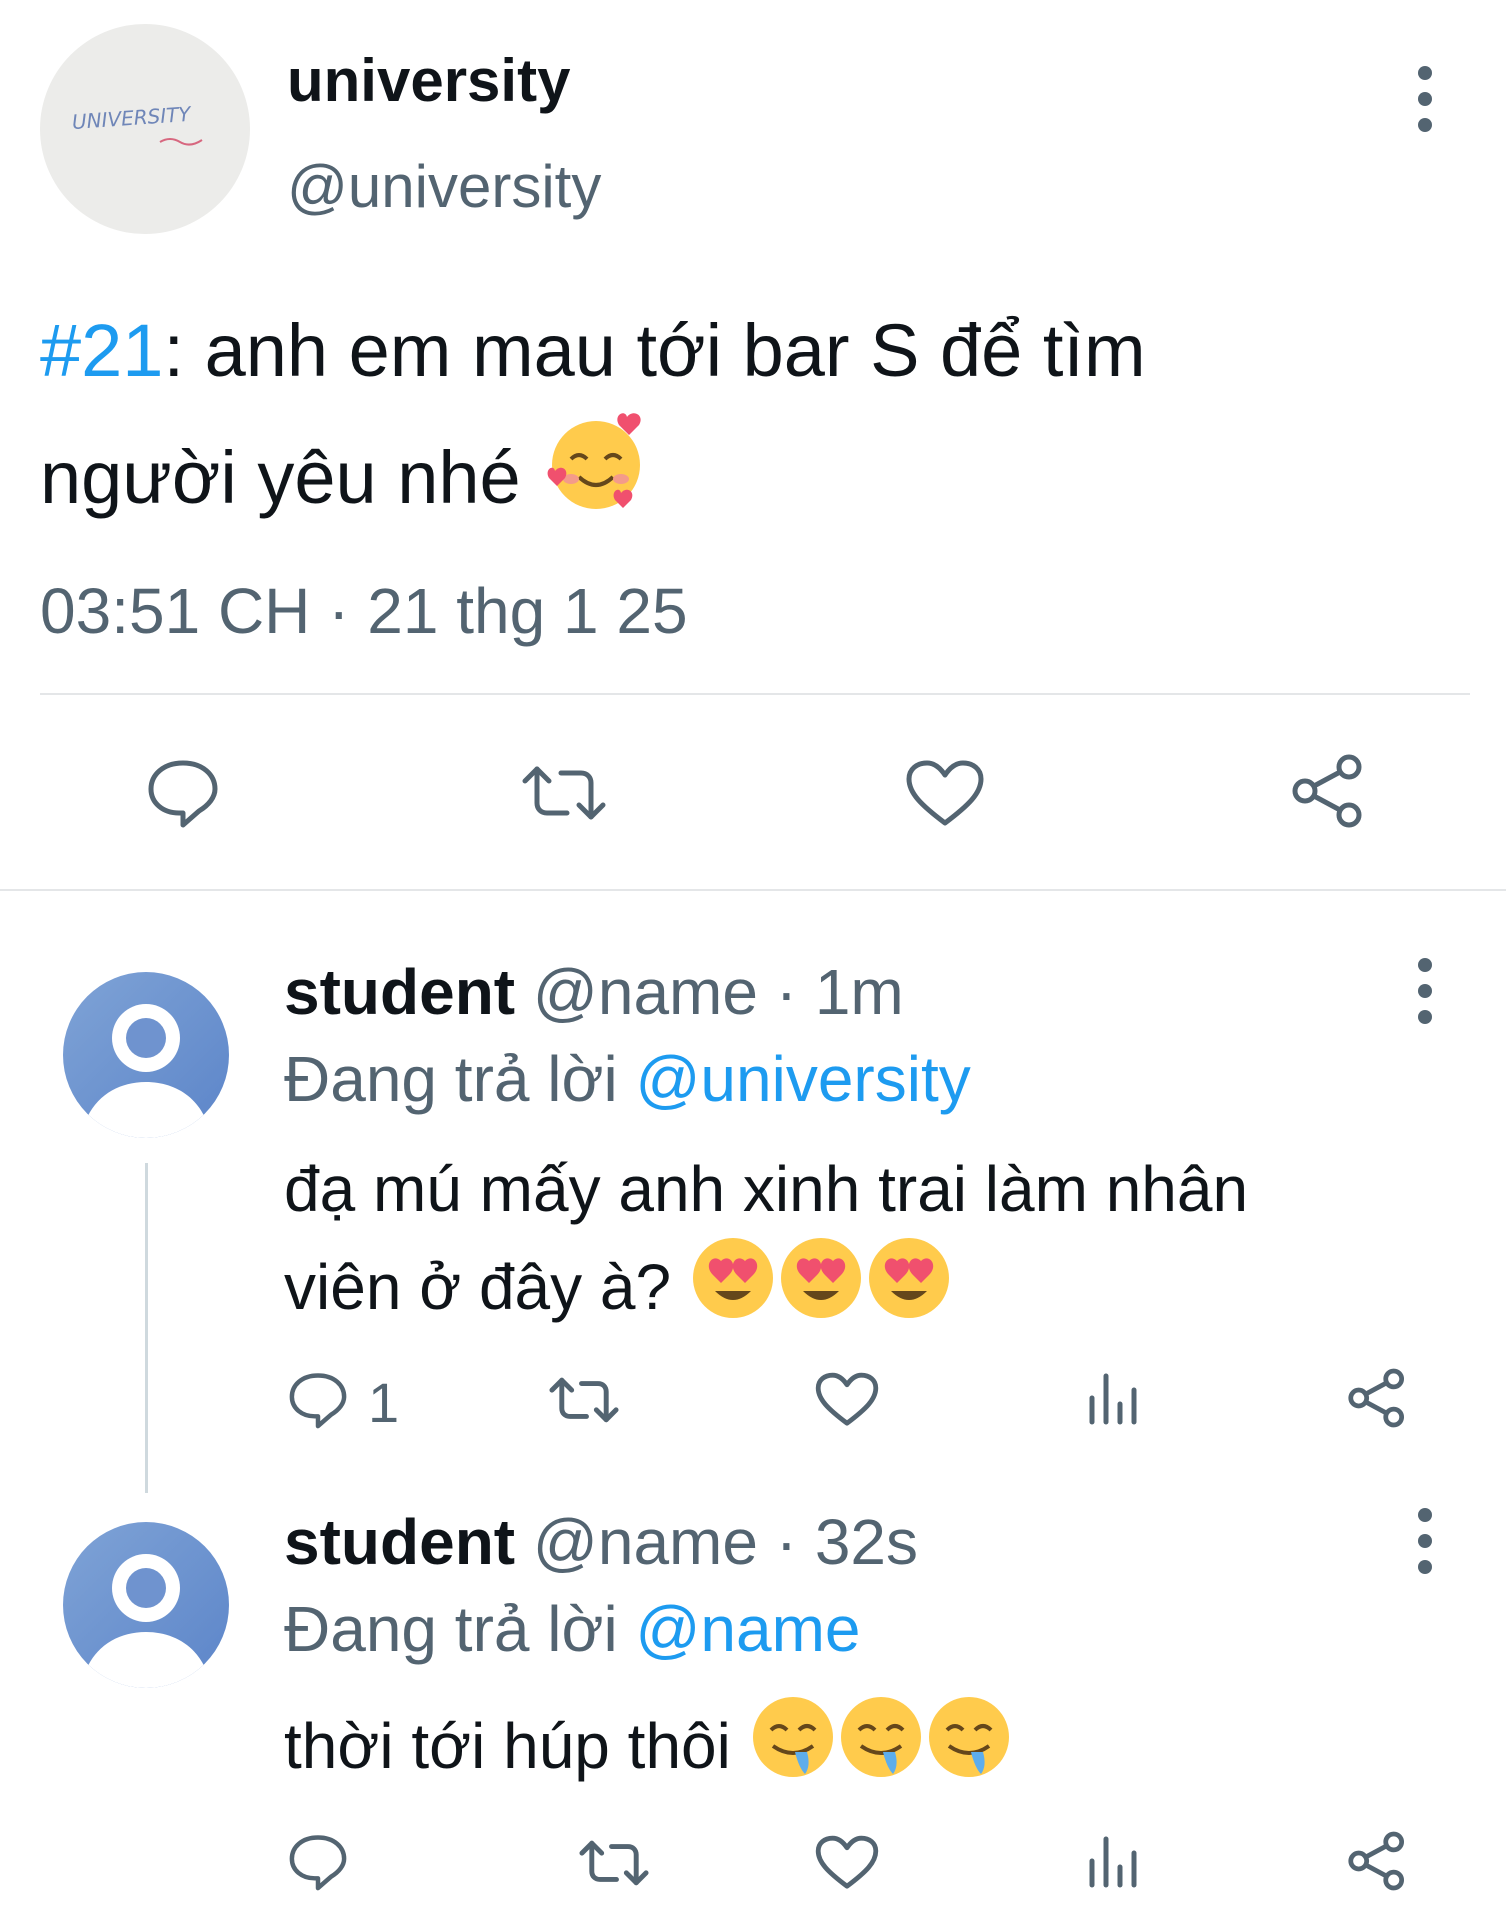 Image resolution: width=1506 pixels, height=1920 pixels. Describe the element at coordinates (718, 992) in the screenshot. I see `reply-handle-time: @name · 1m` at that location.